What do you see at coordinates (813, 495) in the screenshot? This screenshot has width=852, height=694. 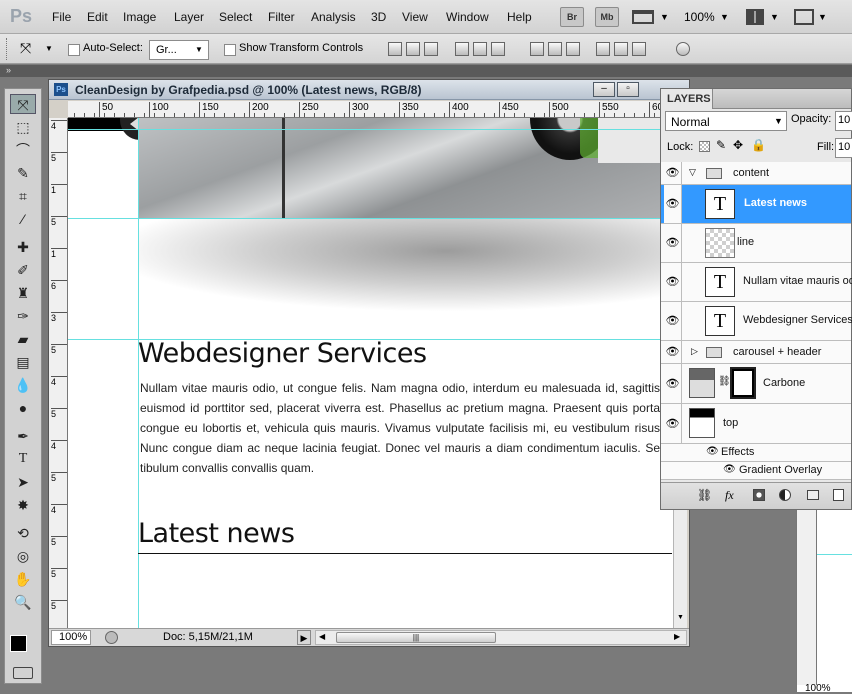 I see `new-group-icon` at bounding box center [813, 495].